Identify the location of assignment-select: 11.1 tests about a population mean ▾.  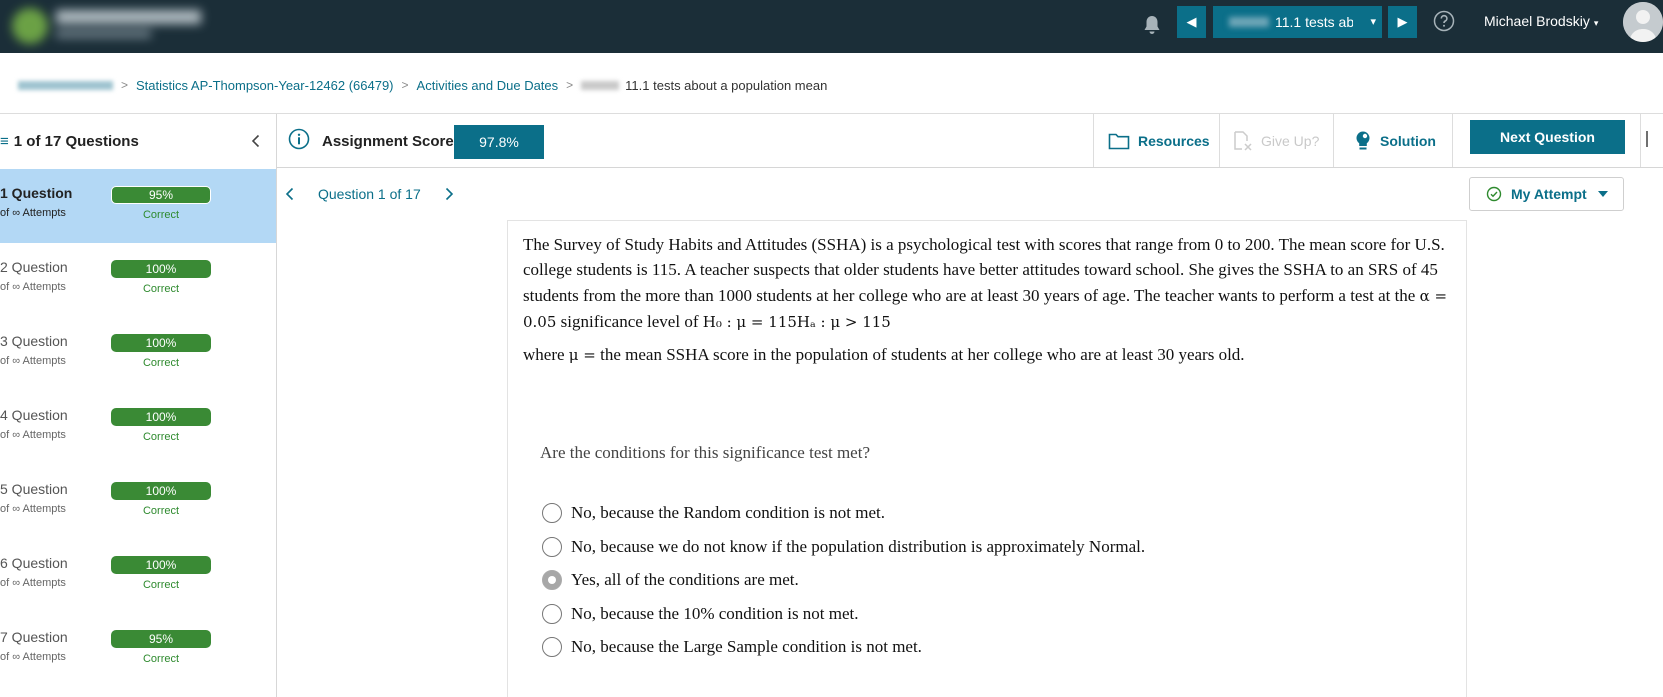
(1297, 22).